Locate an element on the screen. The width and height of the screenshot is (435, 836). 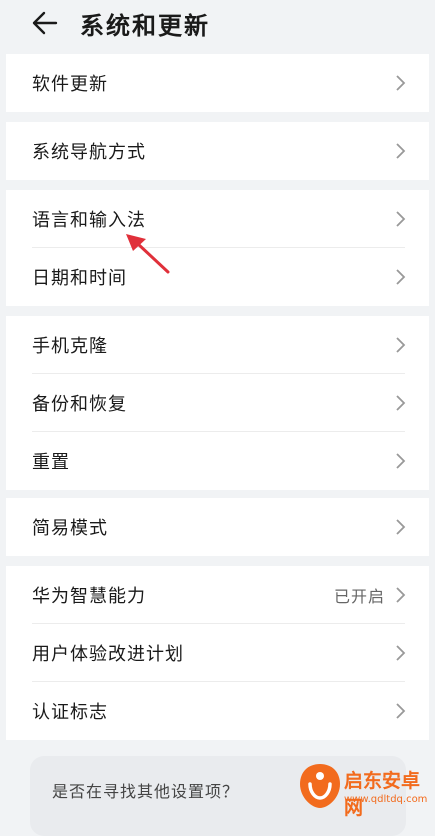
item-label: 软件更新 is located at coordinates (70, 84).